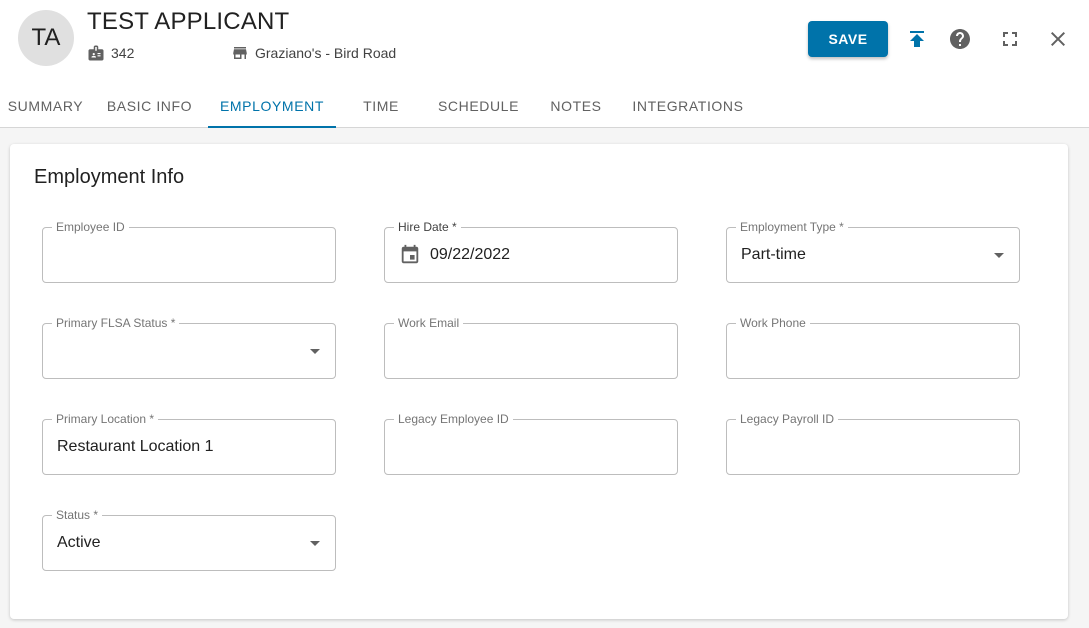  I want to click on field-label: Work Phone, so click(773, 323).